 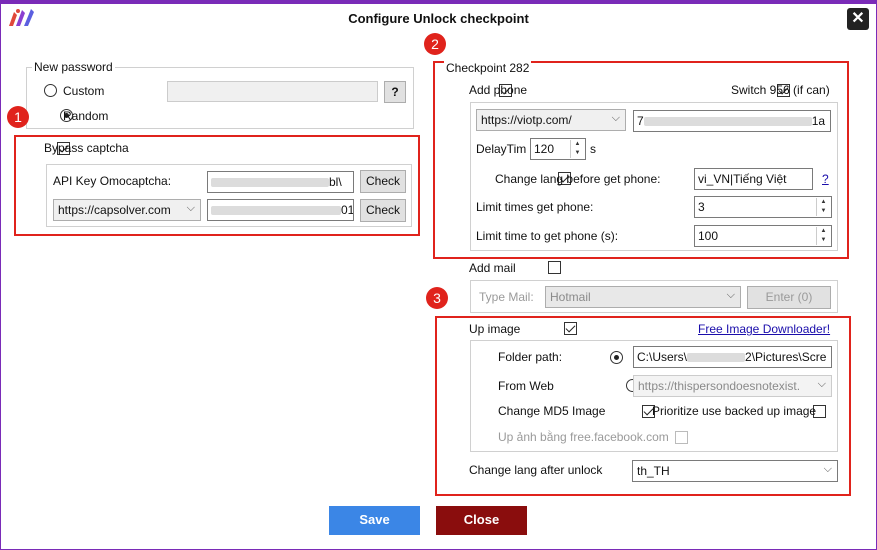 What do you see at coordinates (558, 149) in the screenshot?
I see `delay-stepper: 120 ▲ ▼` at bounding box center [558, 149].